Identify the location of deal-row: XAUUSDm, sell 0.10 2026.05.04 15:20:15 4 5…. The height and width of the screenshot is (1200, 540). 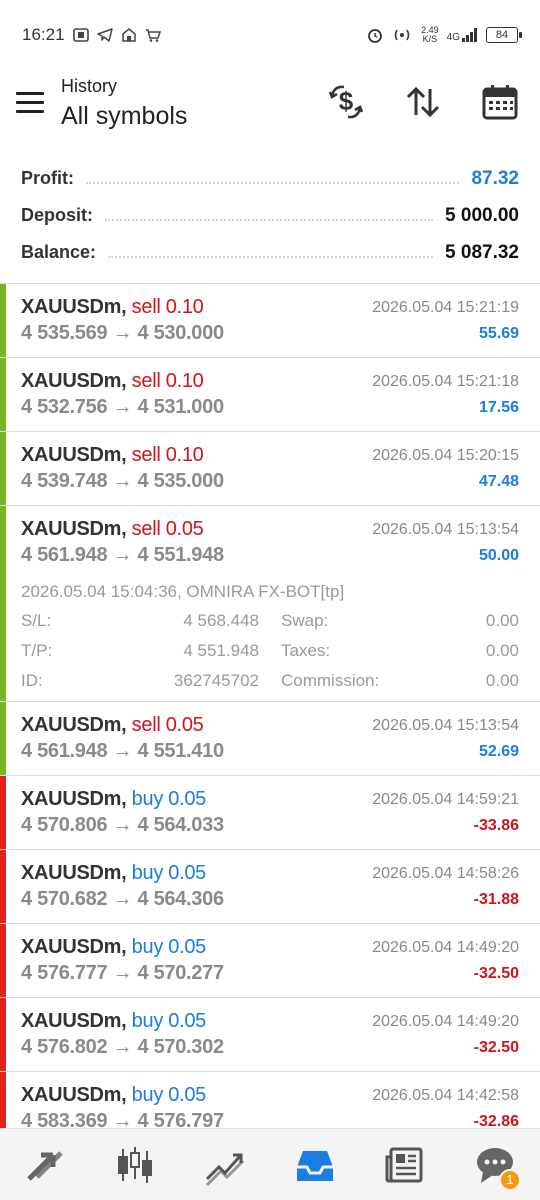
(270, 469).